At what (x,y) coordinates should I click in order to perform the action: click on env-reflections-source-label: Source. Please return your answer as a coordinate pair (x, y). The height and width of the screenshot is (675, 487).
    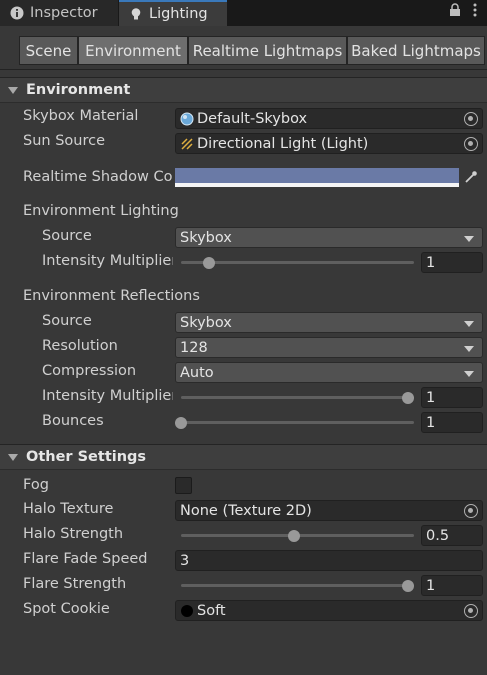
    Looking at the image, I should click on (67, 321).